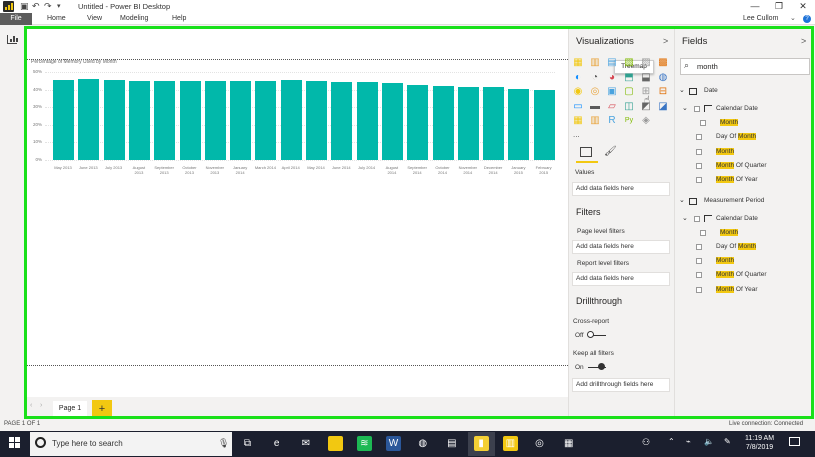  I want to click on visual-type-icon: ⬓, so click(646, 77).